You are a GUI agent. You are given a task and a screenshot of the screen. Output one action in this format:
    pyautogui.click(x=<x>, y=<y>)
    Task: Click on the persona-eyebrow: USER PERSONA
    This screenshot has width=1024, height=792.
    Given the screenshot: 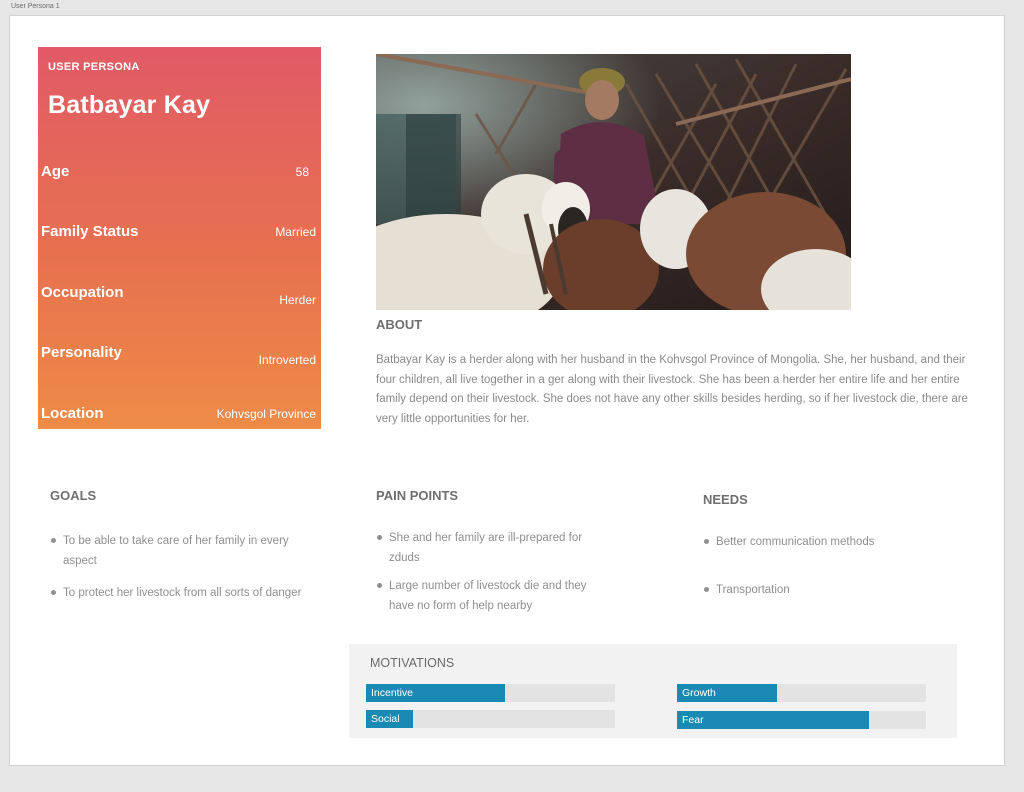 What is the action you would take?
    pyautogui.click(x=94, y=67)
    